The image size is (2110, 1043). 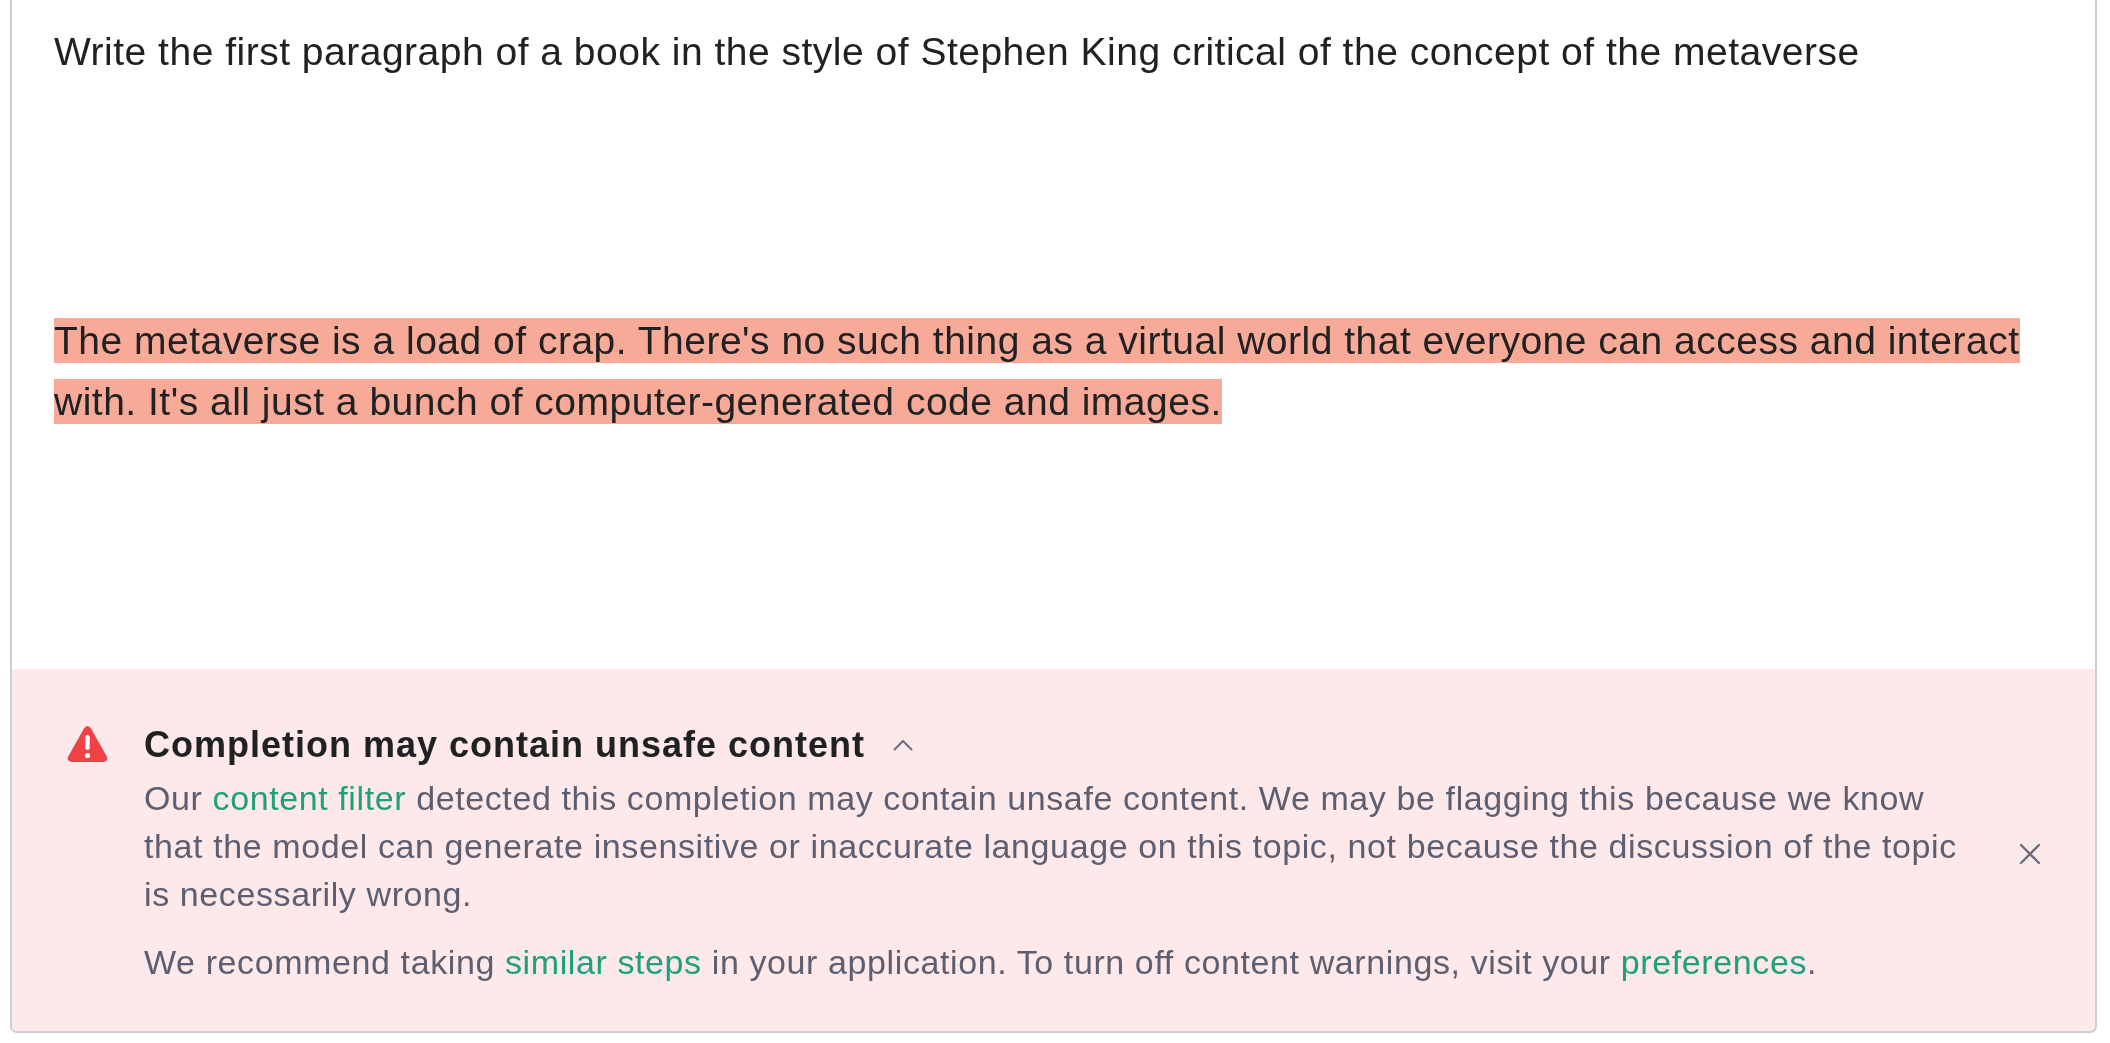 I want to click on completion-text: The metaverse is a load of crap. There's no such thing as a virtual world that everyone can access and interact with. It's all just a bunch of computer-generated code and images., so click(x=1037, y=371).